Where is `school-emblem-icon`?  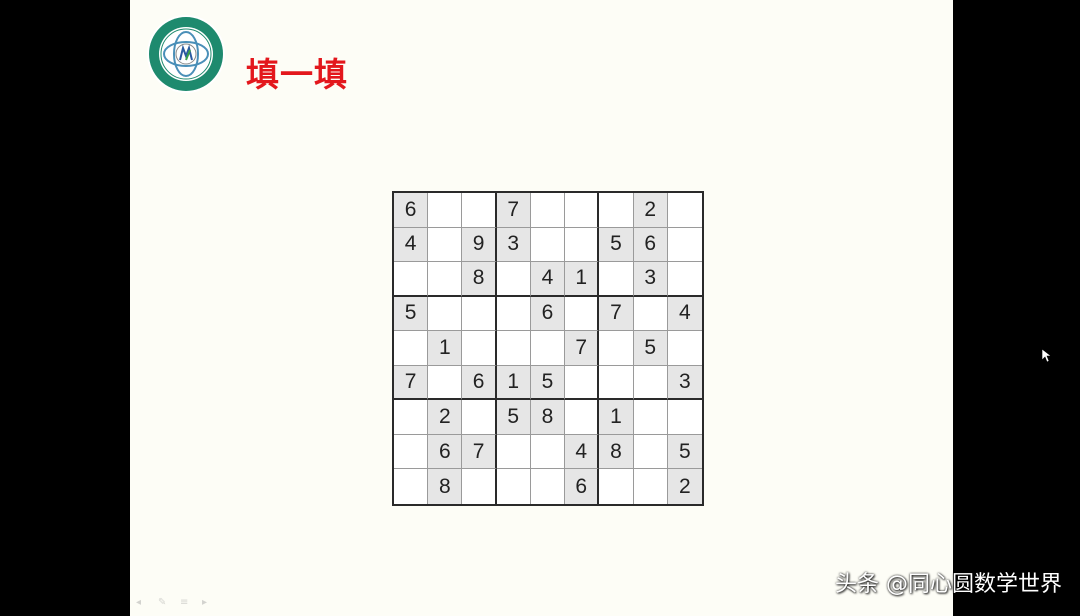 school-emblem-icon is located at coordinates (186, 54).